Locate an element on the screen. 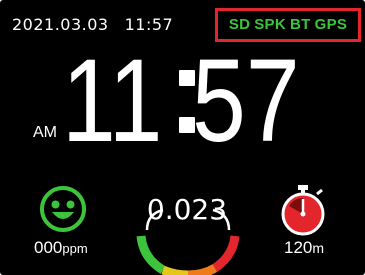  gauge-segment-yellow is located at coordinates (175, 270).